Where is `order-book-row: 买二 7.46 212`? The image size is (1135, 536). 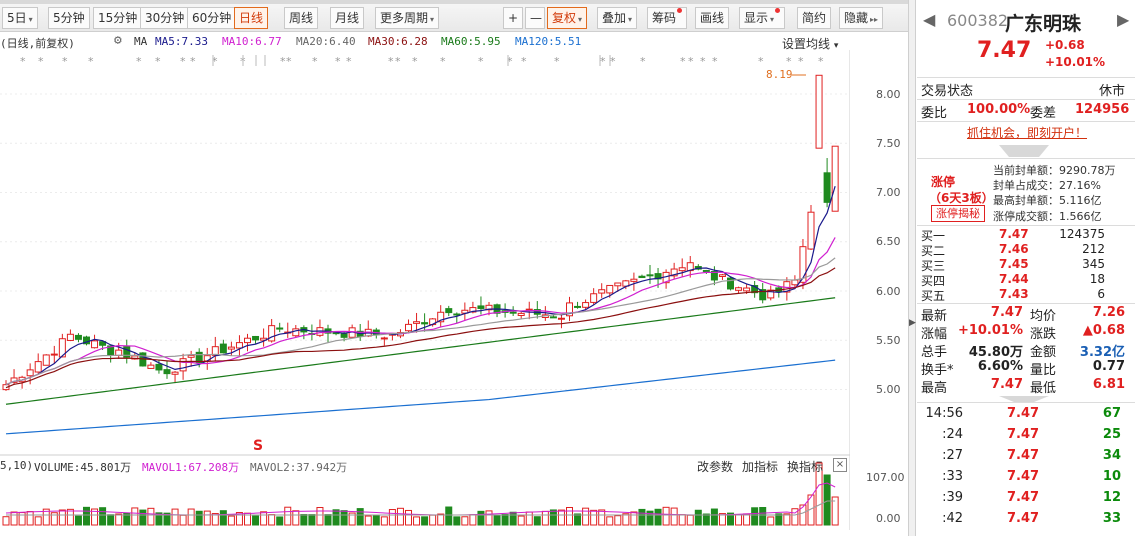 order-book-row: 买二 7.46 212 is located at coordinates (1026, 250).